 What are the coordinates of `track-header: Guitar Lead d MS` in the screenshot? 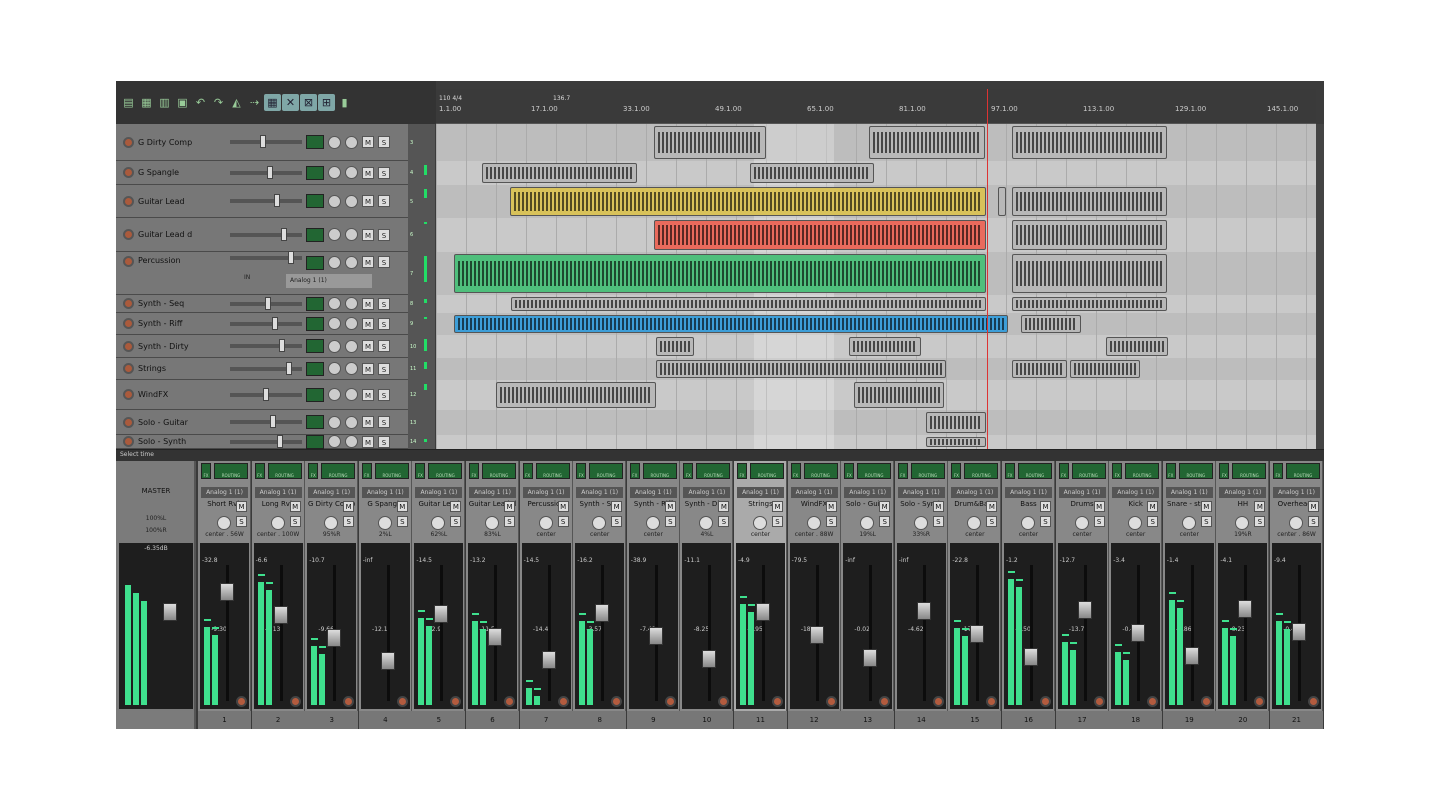 It's located at (266, 235).